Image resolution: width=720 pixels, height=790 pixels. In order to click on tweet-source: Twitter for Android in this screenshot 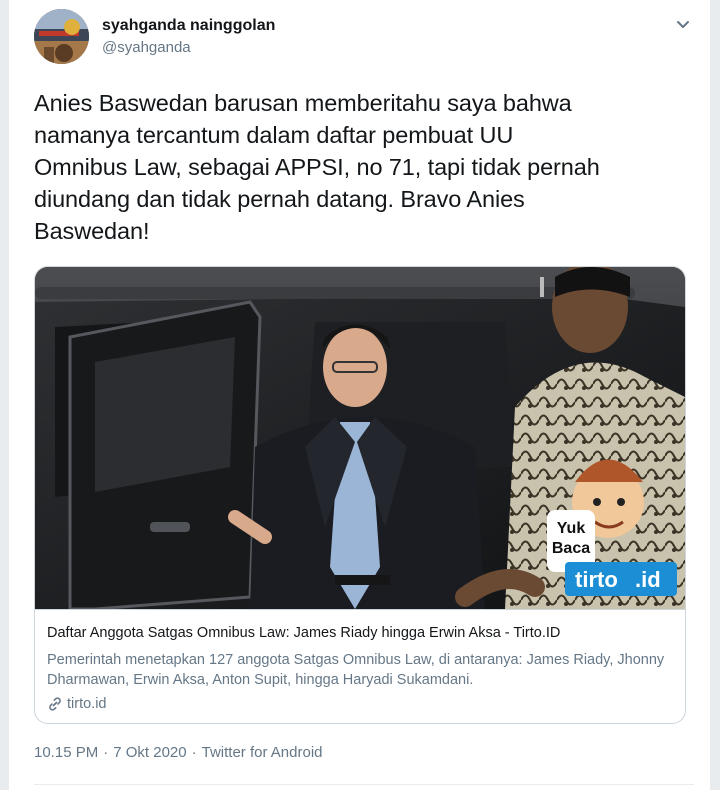, I will do `click(262, 752)`.